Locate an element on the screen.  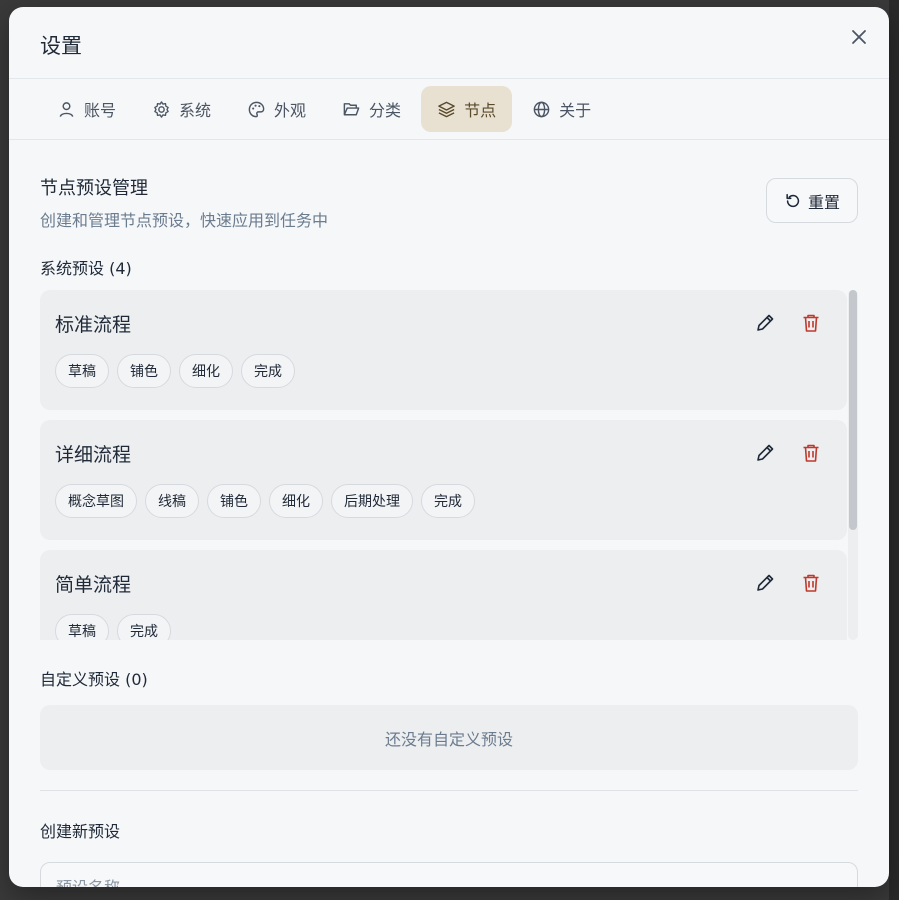
palette-icon is located at coordinates (256, 109).